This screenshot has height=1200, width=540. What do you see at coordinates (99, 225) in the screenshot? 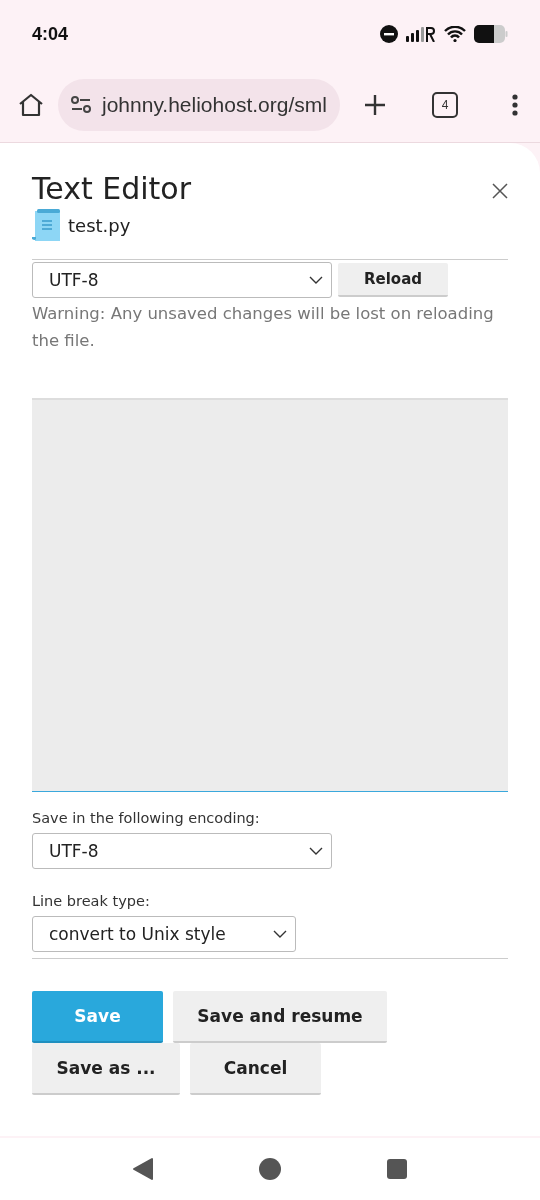
I see `file-name: test.py` at bounding box center [99, 225].